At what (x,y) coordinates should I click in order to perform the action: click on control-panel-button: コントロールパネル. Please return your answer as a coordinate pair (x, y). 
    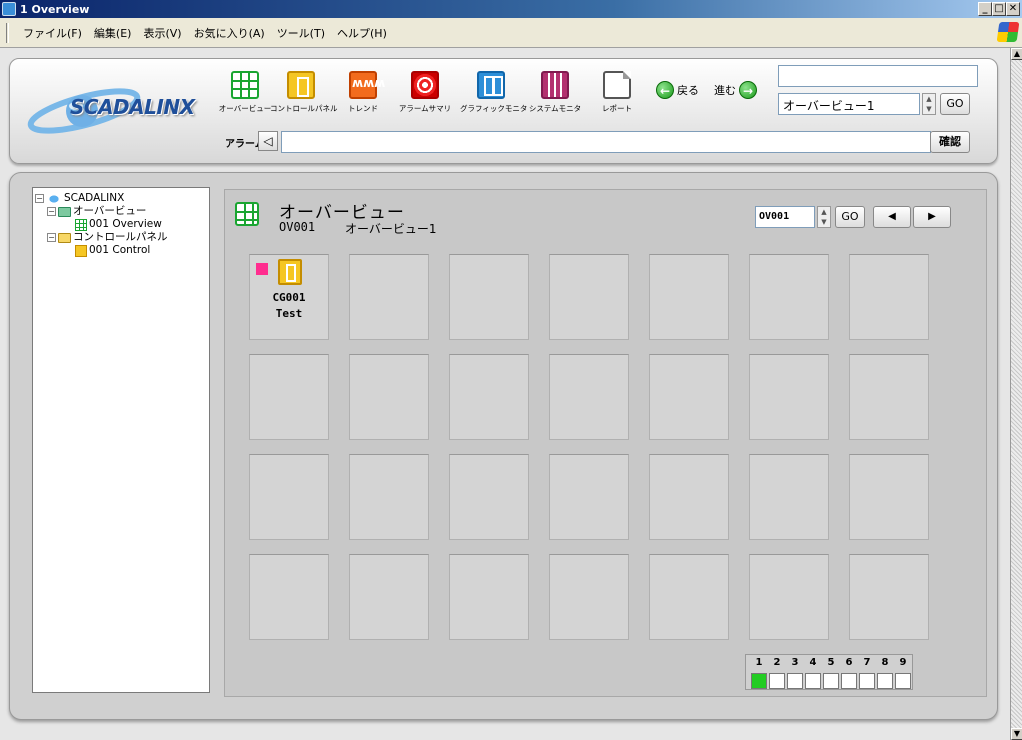
    Looking at the image, I should click on (304, 96).